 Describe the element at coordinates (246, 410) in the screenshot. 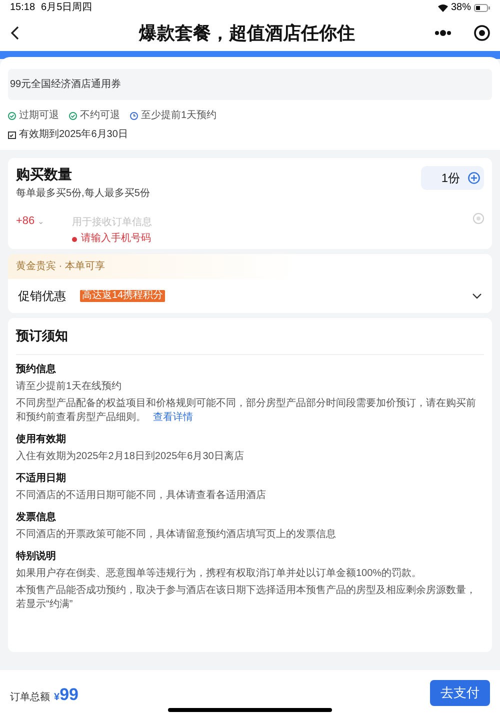

I see `notice-text: 不同房型产品配备的权益项目和价格规则可能不同，部分房型产品部分时间段需要加价预订，请在购买前和预约前查看房型产品细则。 查看详情` at that location.